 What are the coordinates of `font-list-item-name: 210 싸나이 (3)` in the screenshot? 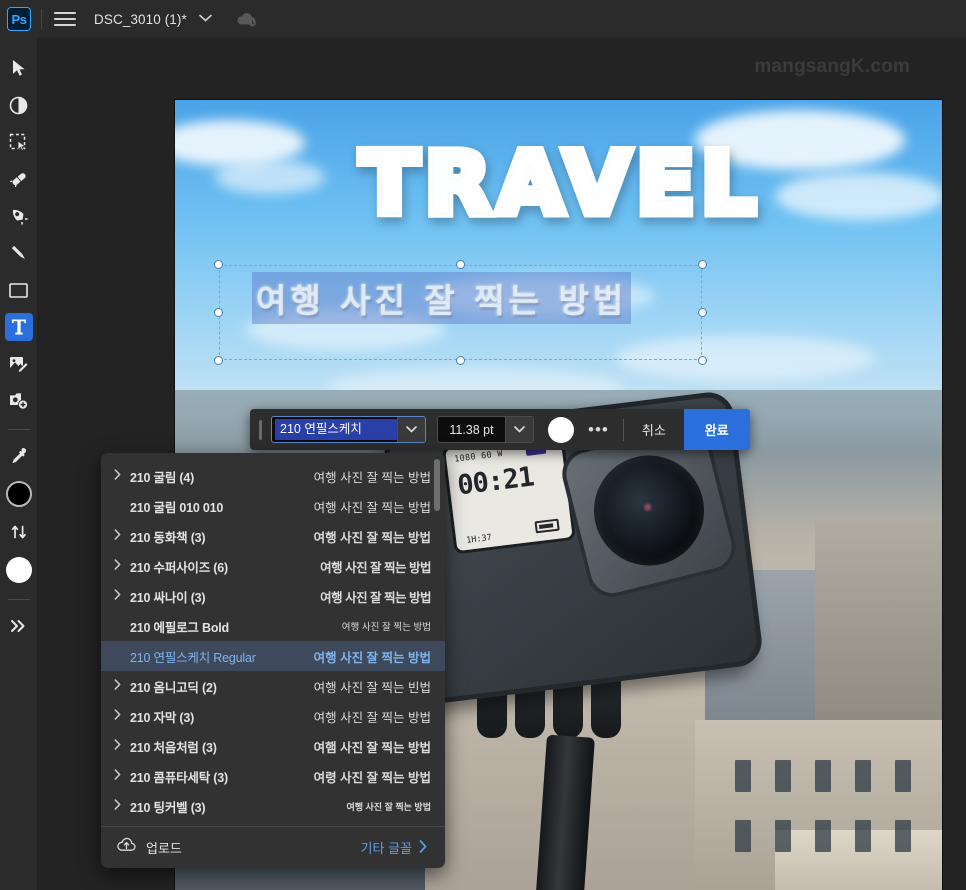 It's located at (168, 597).